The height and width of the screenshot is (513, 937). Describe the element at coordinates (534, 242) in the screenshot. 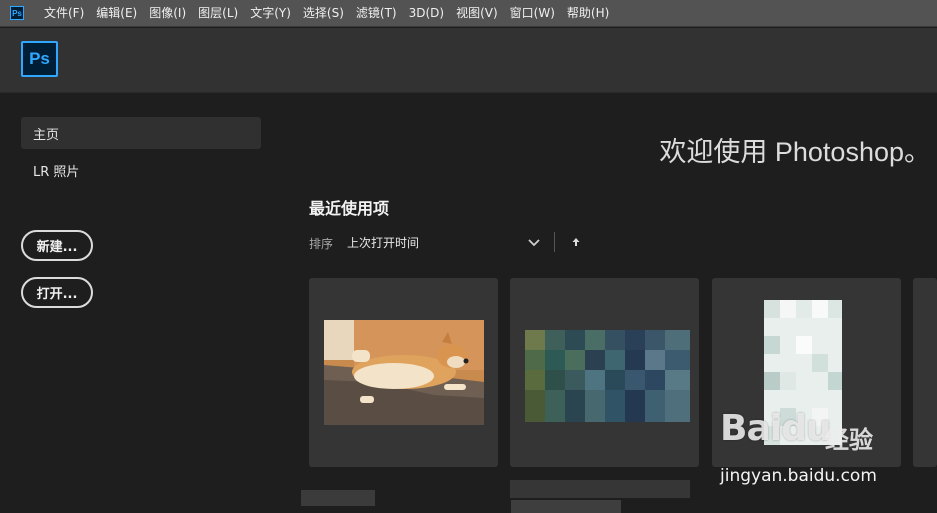

I see `chevron-down-icon` at that location.